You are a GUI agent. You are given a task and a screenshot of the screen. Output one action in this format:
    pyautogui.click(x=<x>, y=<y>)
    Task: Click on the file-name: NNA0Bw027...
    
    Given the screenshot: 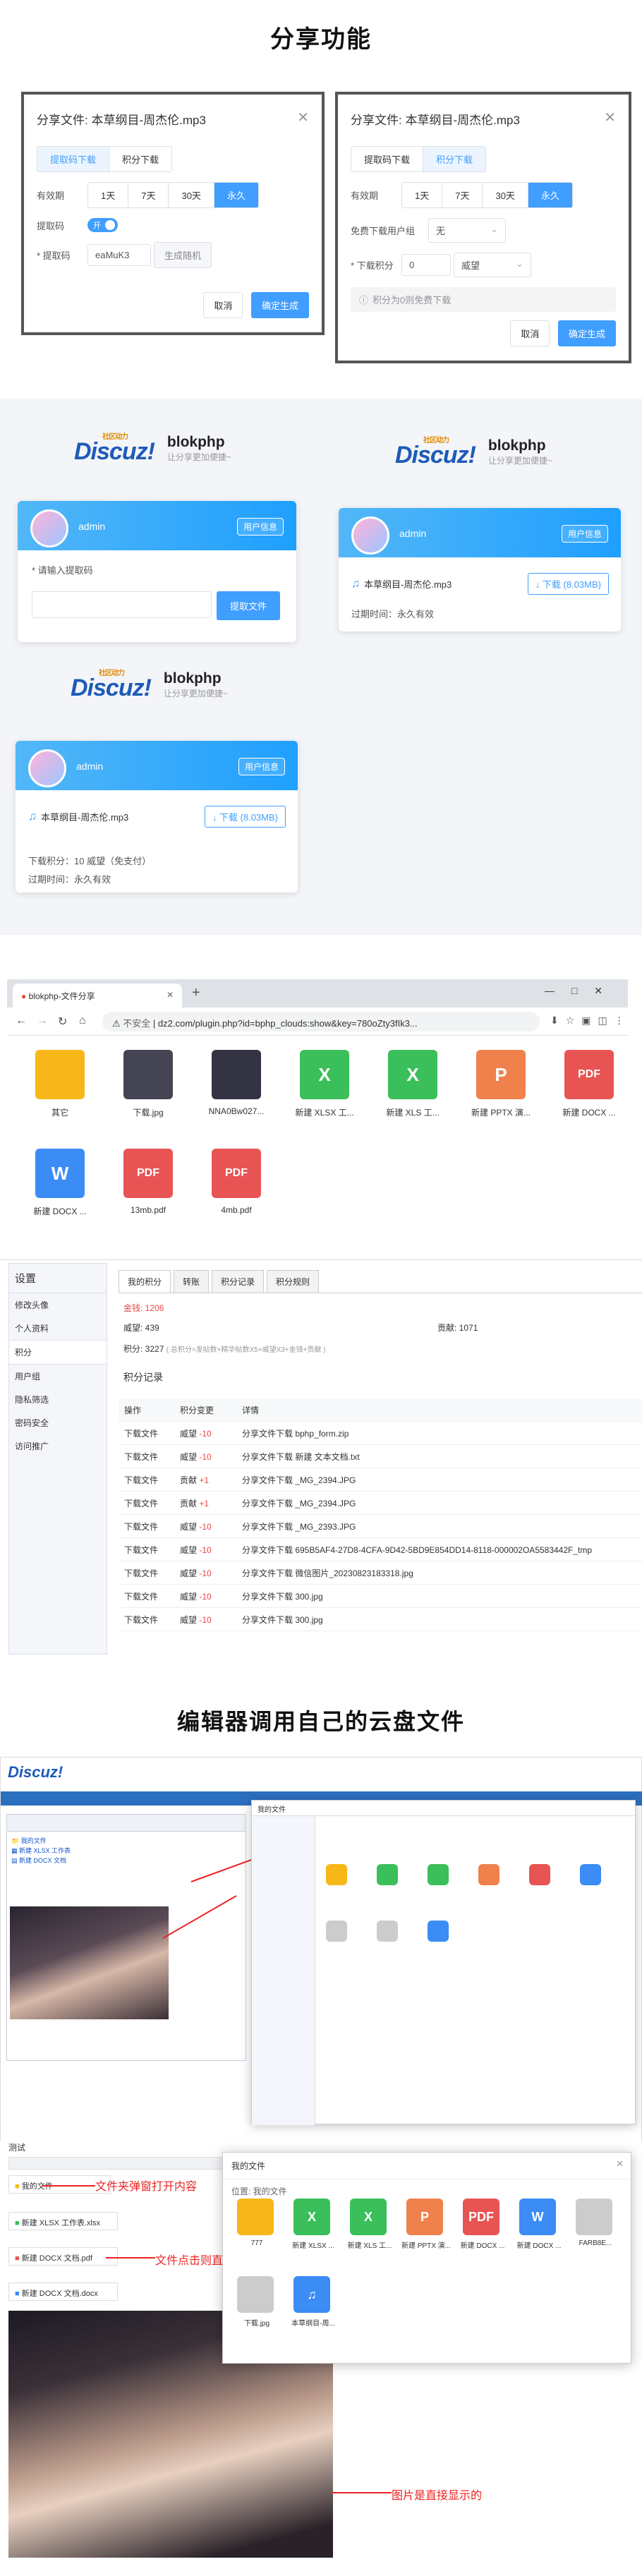 What is the action you would take?
    pyautogui.click(x=237, y=1111)
    